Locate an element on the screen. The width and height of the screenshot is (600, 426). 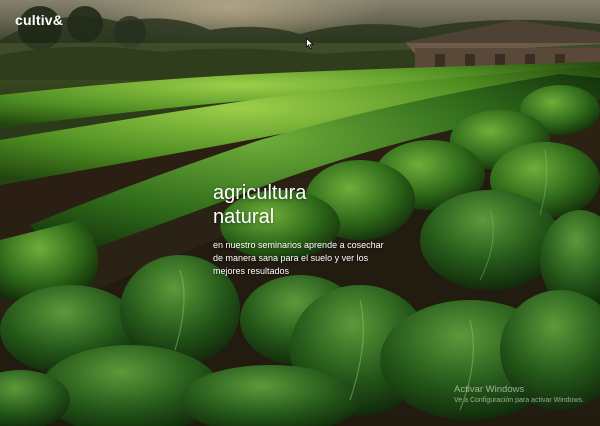
hero-title-line-1: agricultura is located at coordinates (260, 193).